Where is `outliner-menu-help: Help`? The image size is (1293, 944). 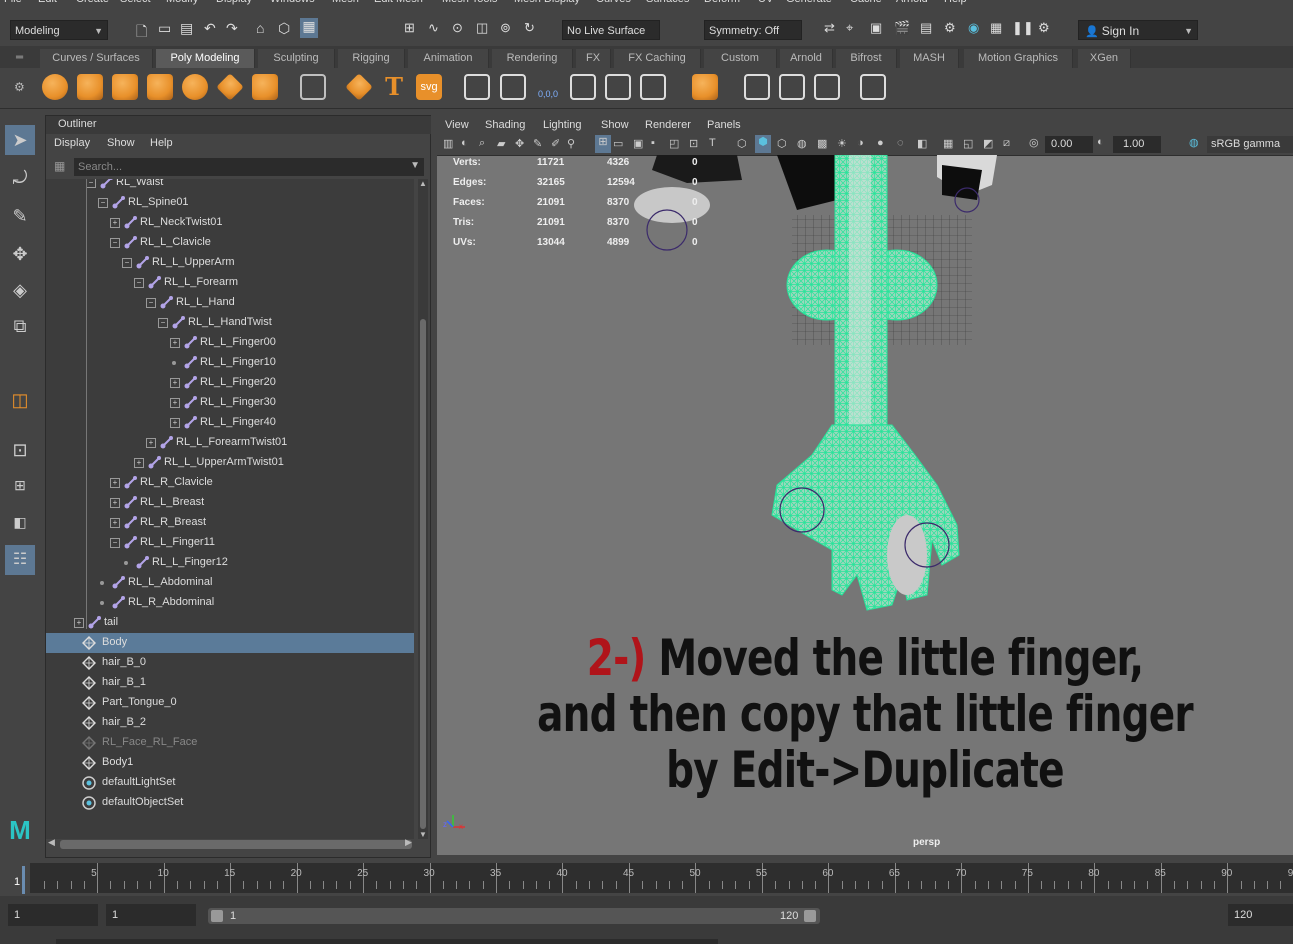 outliner-menu-help: Help is located at coordinates (161, 143).